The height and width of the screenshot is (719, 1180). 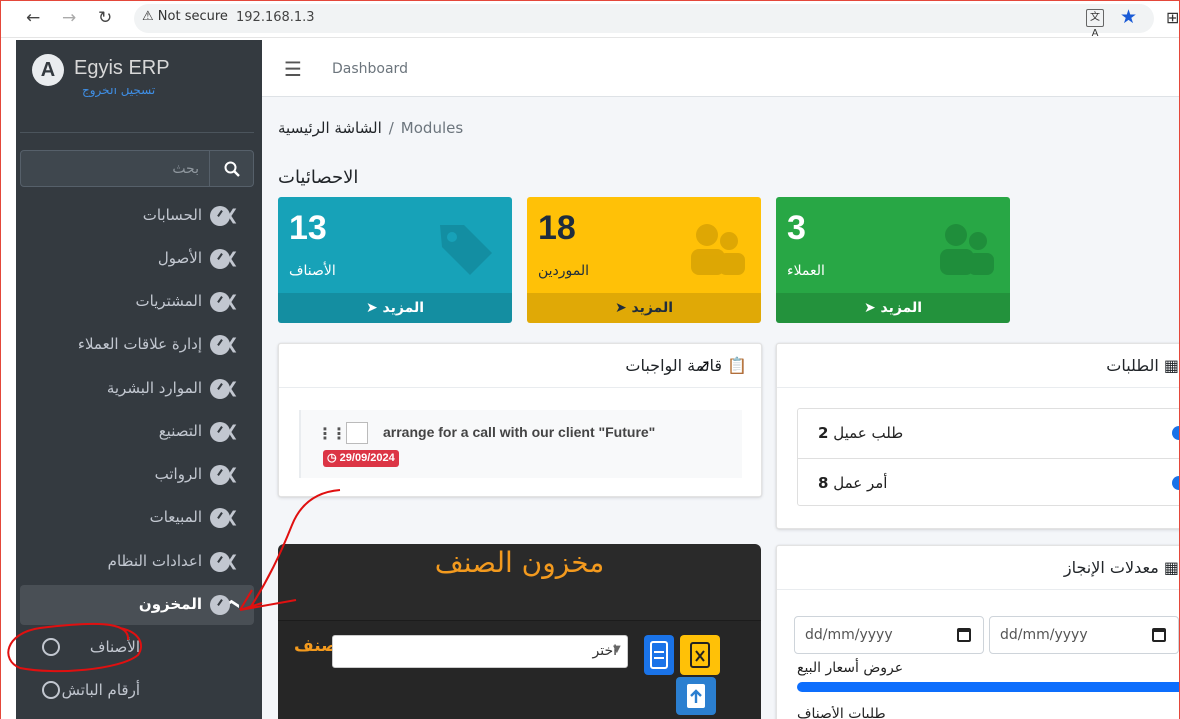 I want to click on upload-button, so click(x=696, y=696).